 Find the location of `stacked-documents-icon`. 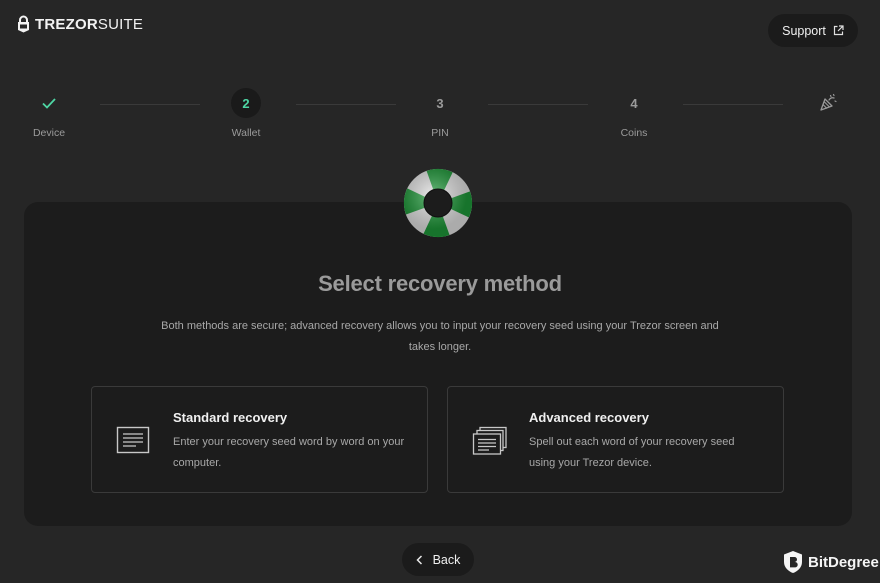

stacked-documents-icon is located at coordinates (489, 440).